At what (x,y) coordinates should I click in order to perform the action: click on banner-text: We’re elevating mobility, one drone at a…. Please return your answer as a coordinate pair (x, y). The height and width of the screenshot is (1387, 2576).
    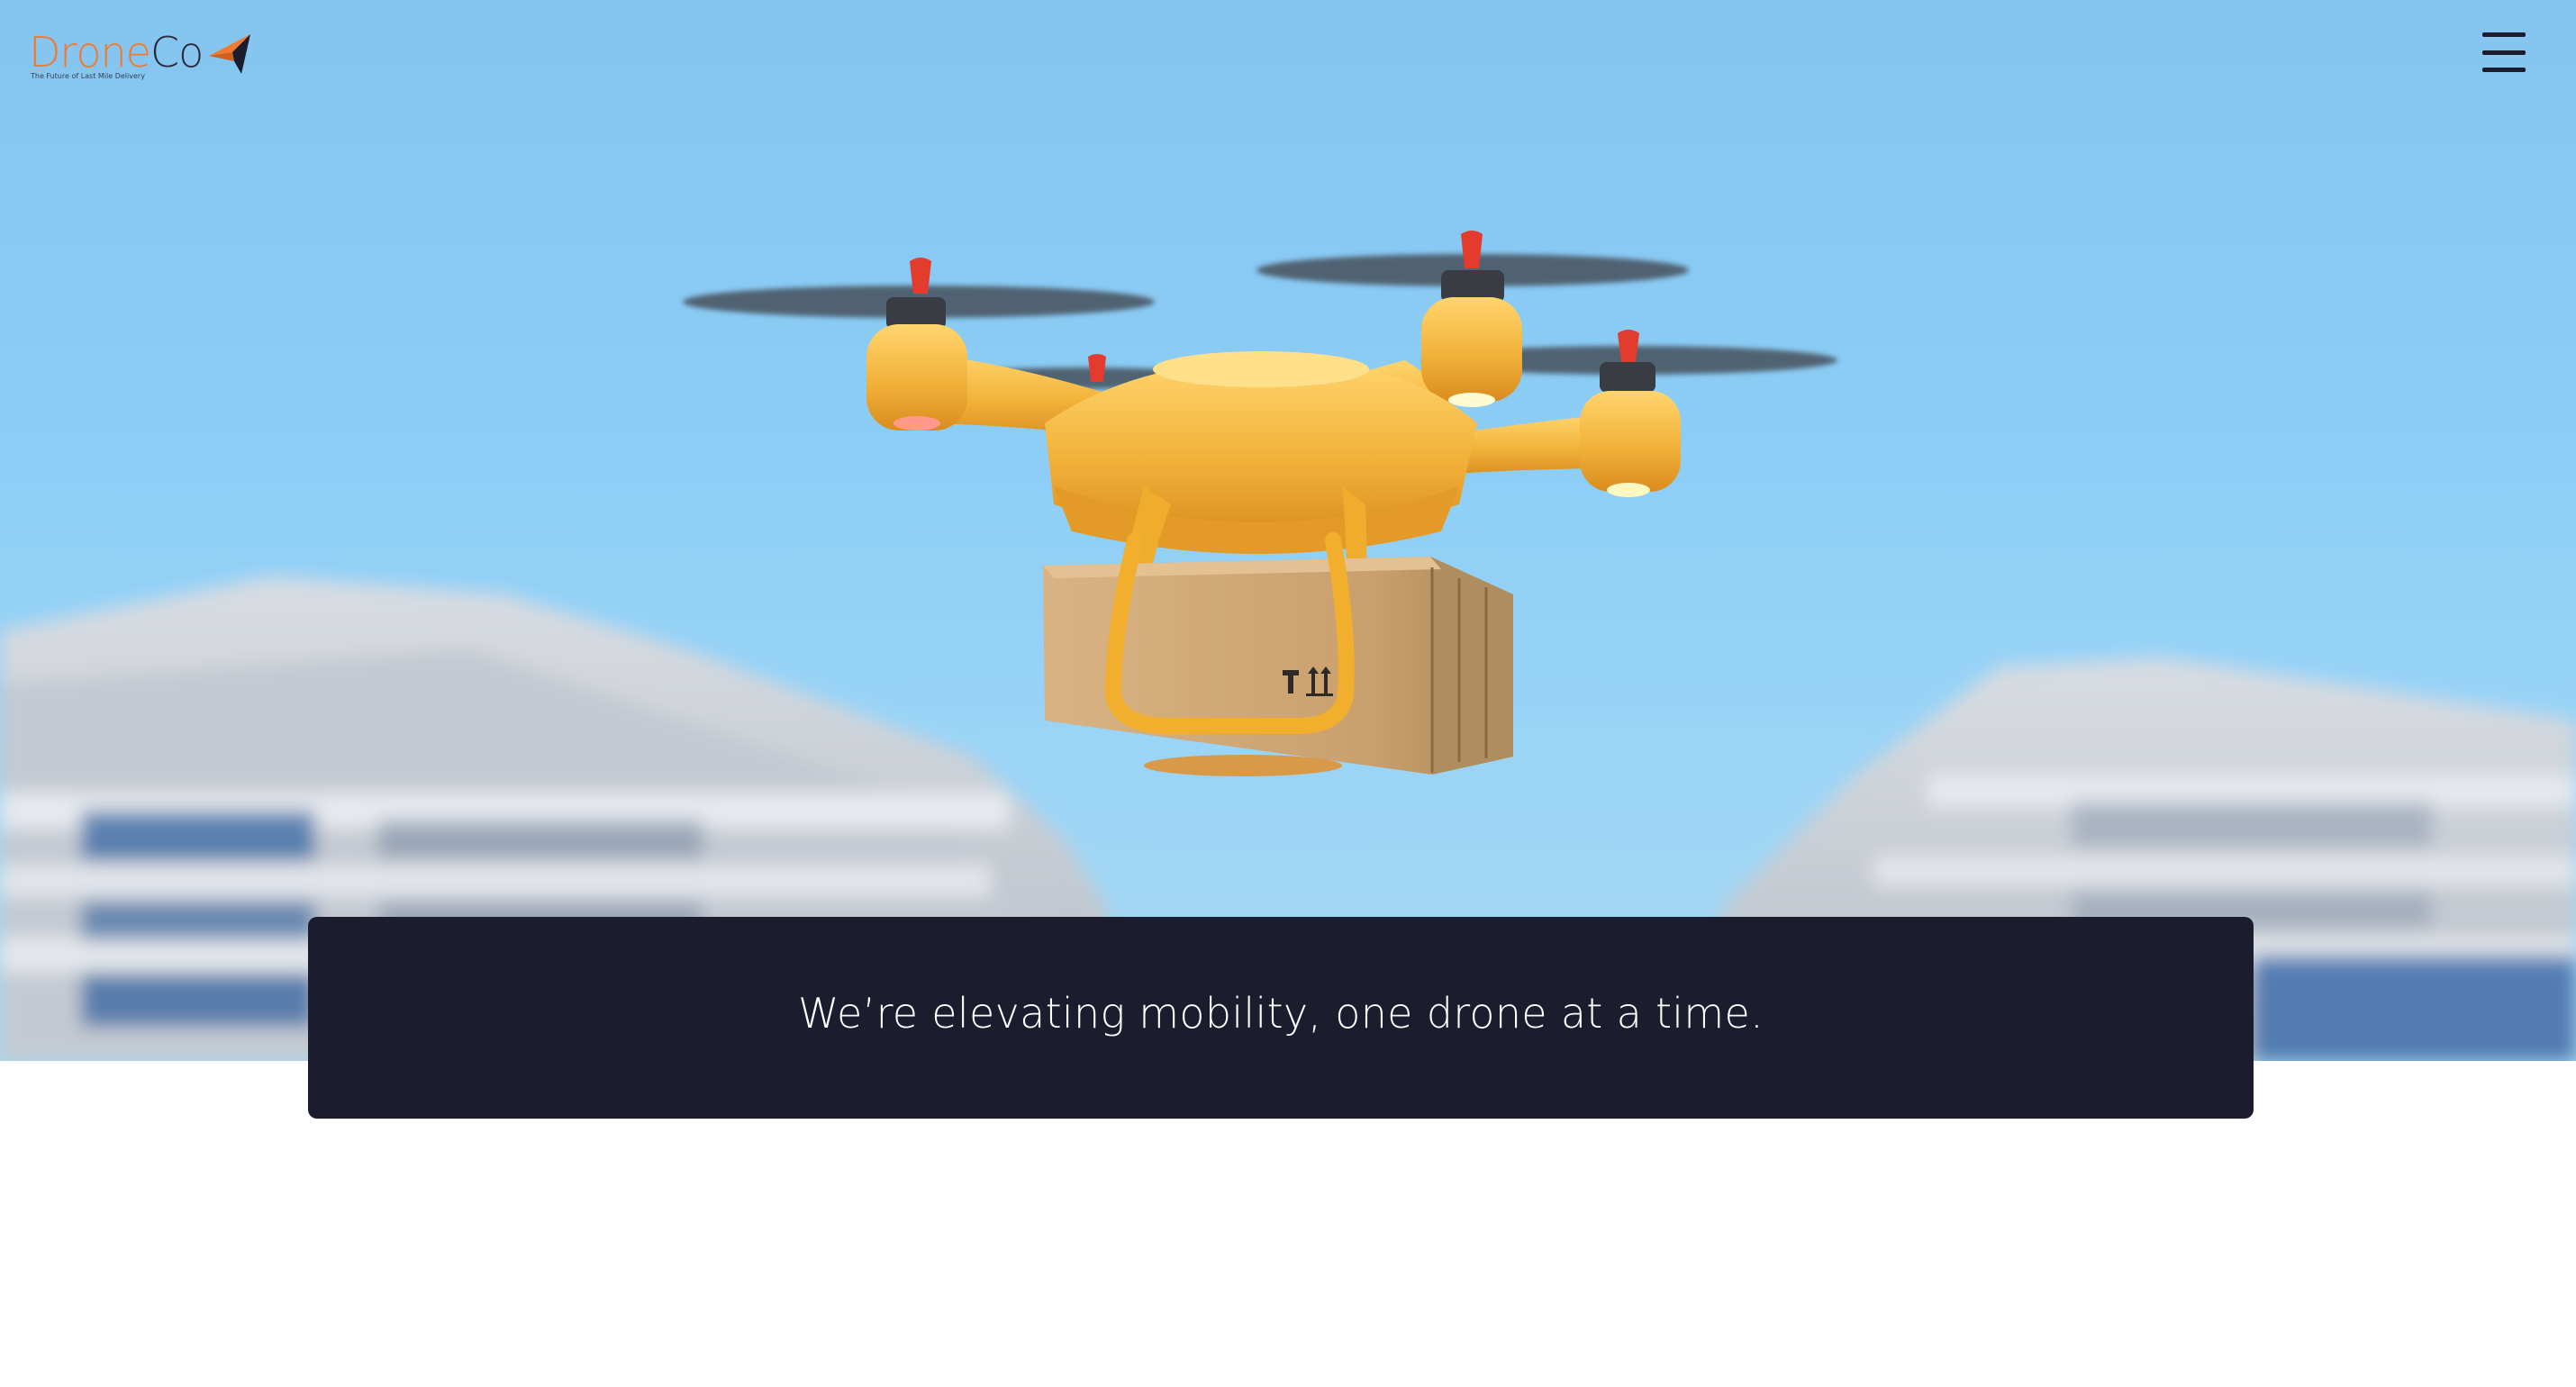
    Looking at the image, I should click on (1280, 1013).